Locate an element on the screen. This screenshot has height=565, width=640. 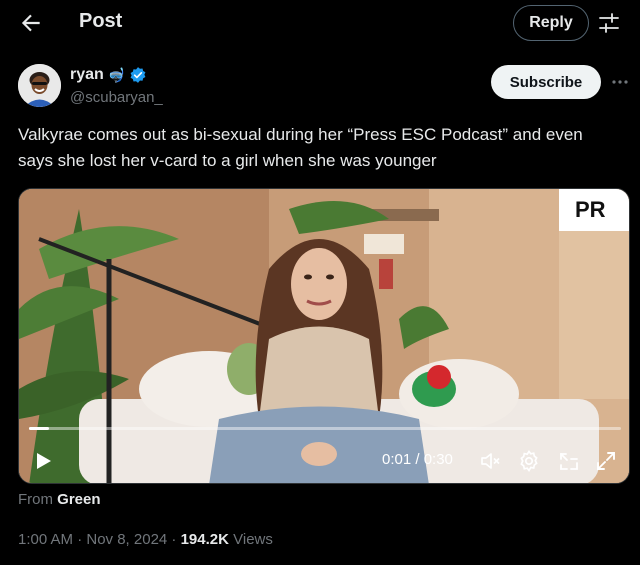
verified-badge-icon is located at coordinates (138, 75).